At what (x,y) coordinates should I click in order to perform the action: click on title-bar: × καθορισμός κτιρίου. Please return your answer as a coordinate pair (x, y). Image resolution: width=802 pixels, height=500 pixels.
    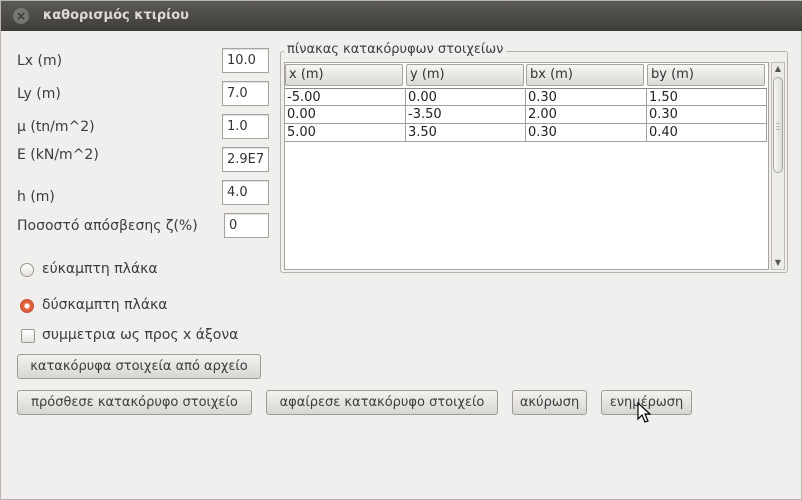
    Looking at the image, I should click on (401, 16).